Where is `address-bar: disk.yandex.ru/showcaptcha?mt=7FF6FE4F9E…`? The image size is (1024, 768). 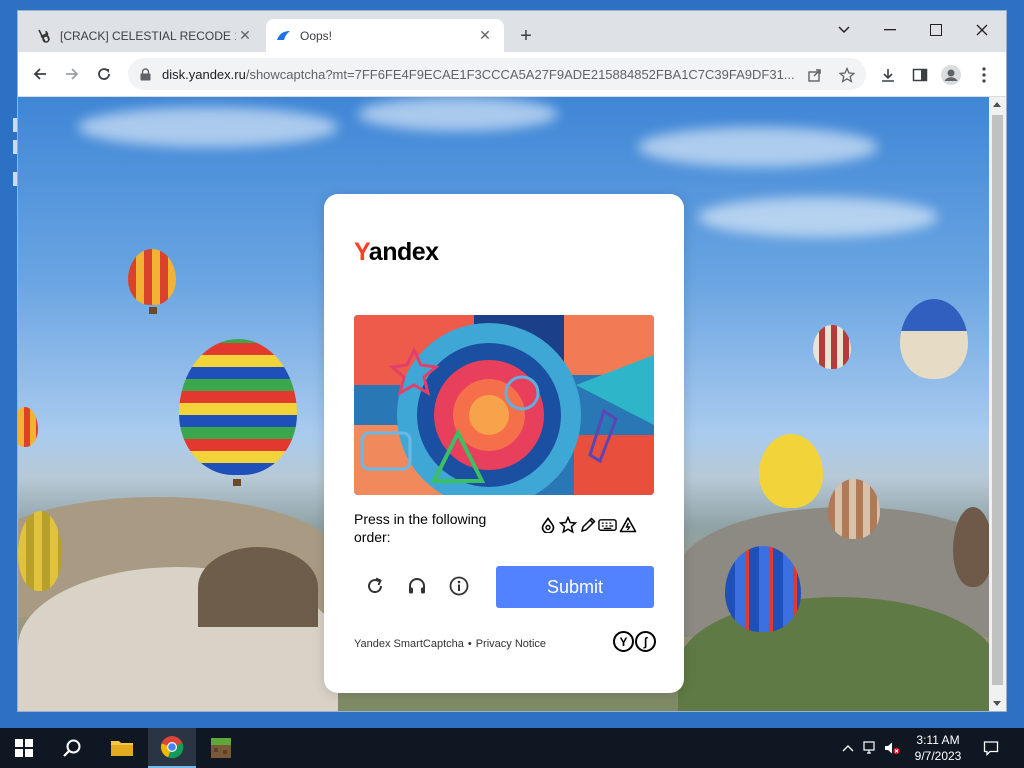
address-bar: disk.yandex.ru/showcaptcha?mt=7FF6FE4F9E… is located at coordinates (497, 74).